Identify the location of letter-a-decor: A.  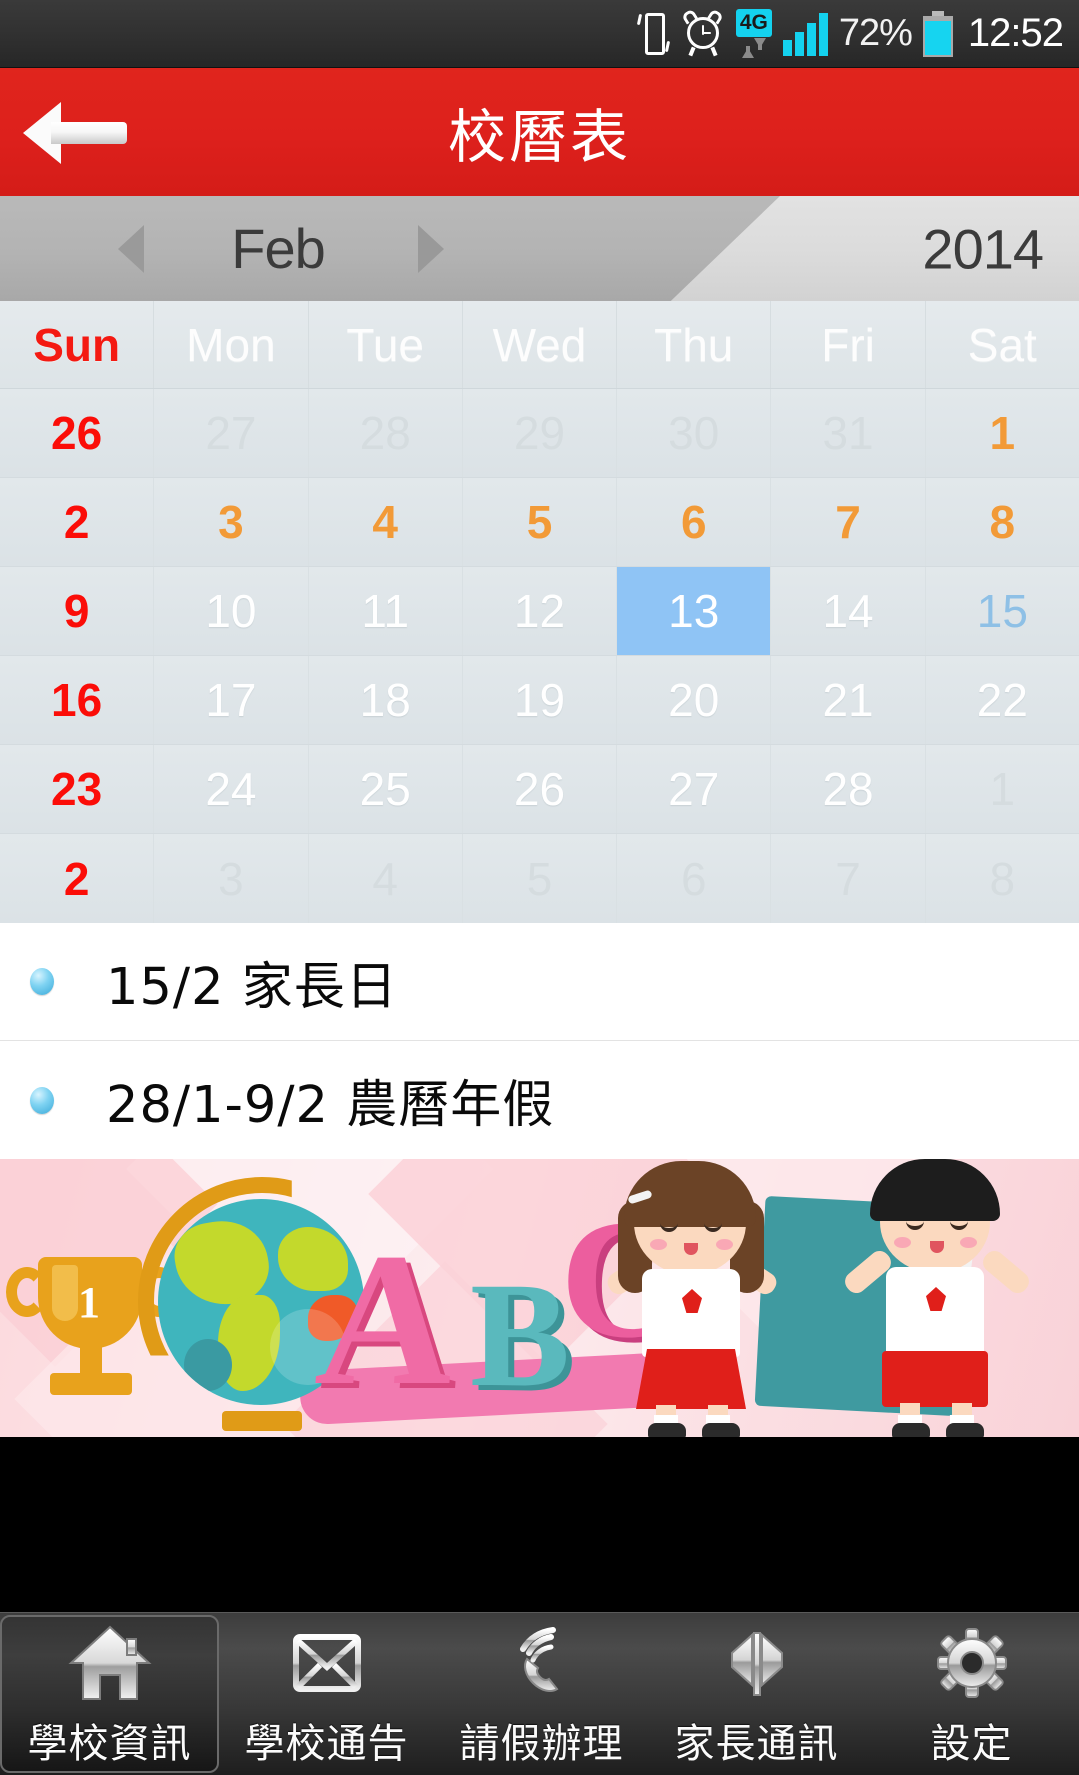
(386, 1320).